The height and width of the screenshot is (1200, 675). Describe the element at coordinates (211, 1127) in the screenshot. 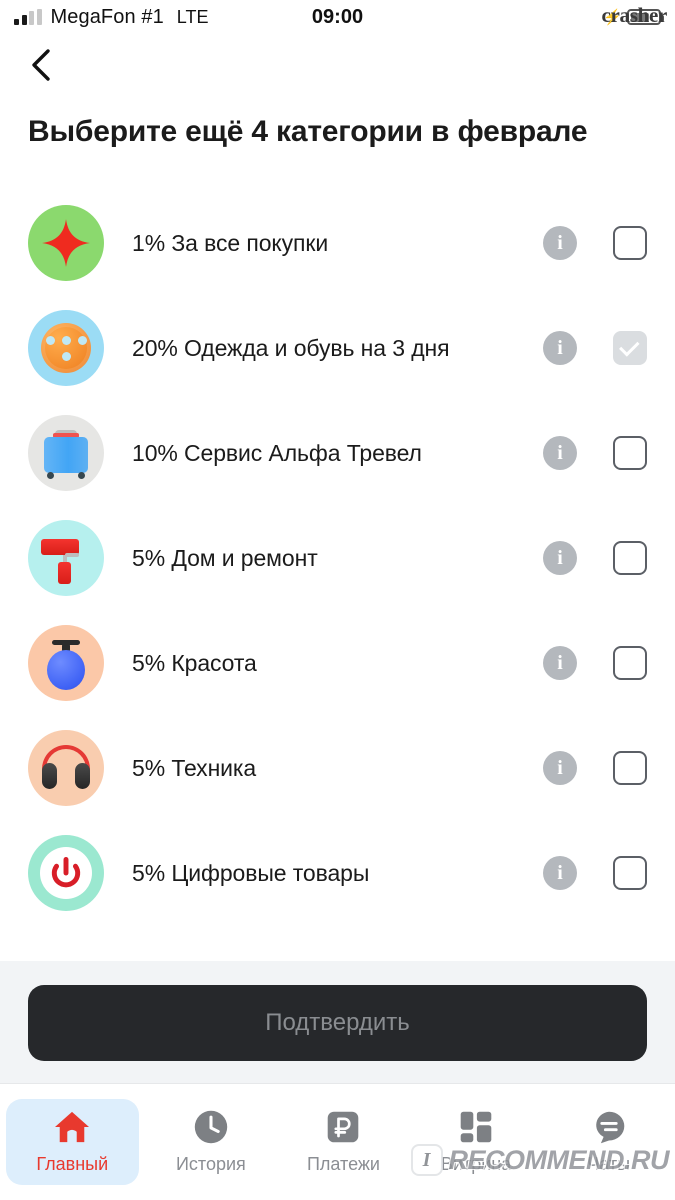

I see `clock-icon` at that location.